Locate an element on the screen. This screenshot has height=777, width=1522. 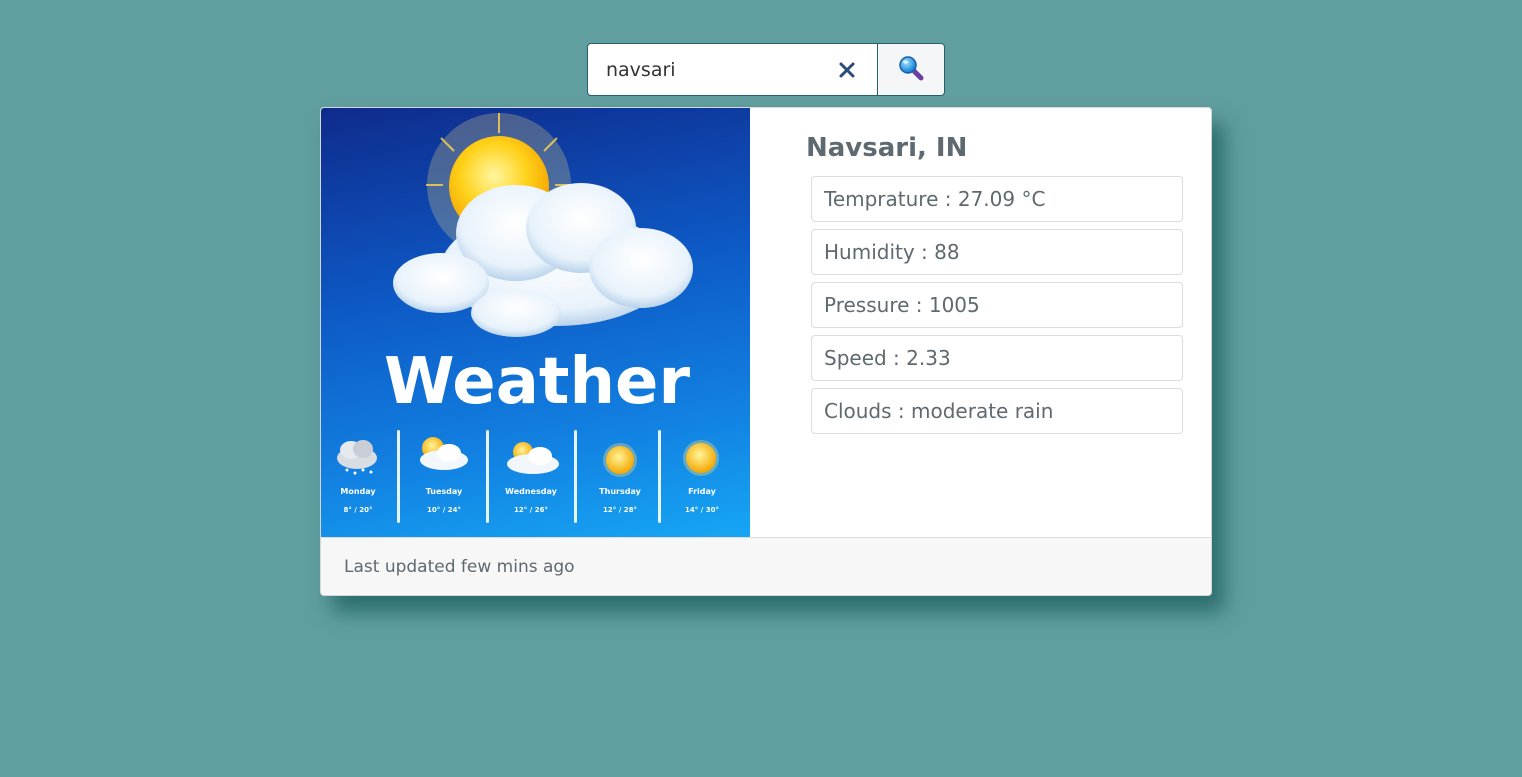
forecast-day-name: Monday is located at coordinates (358, 491).